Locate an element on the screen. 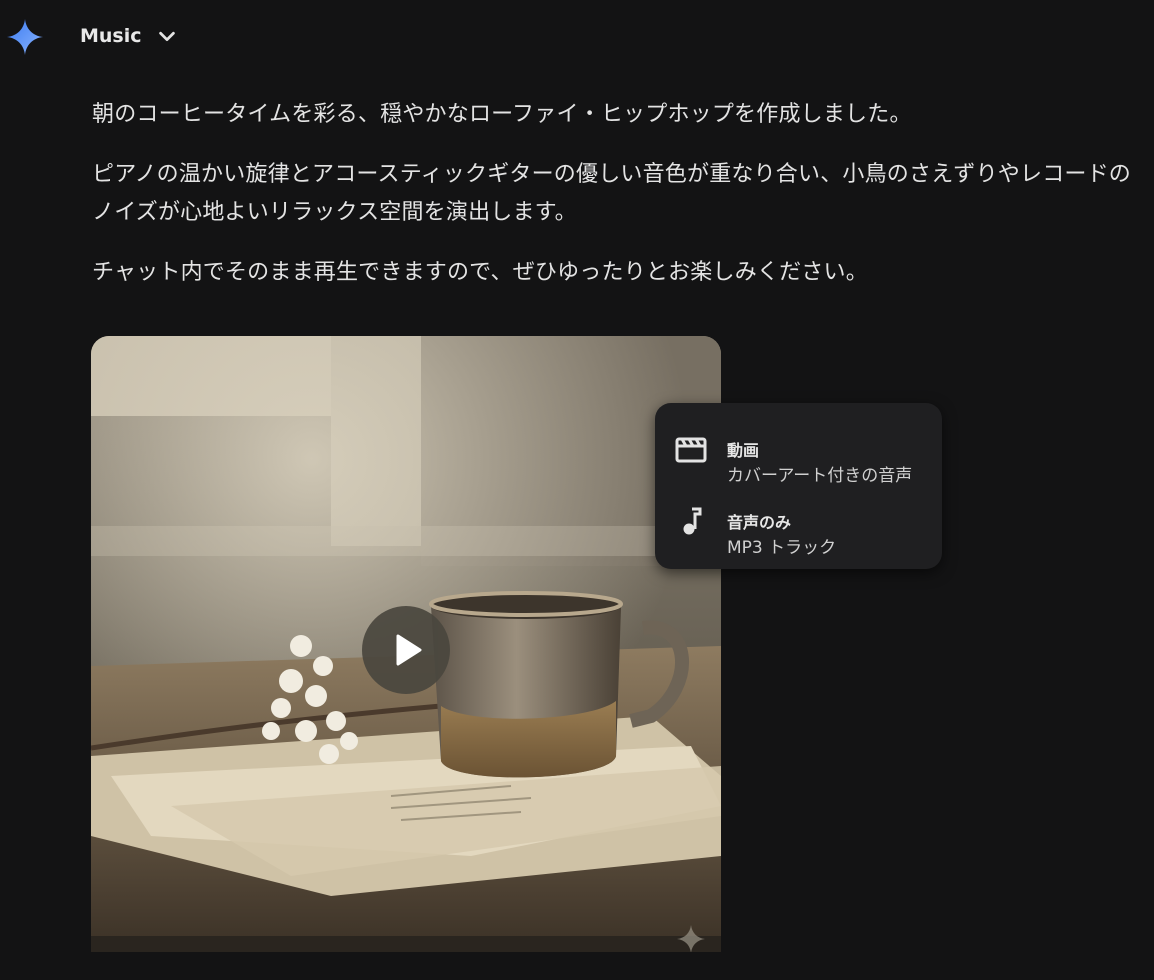 The height and width of the screenshot is (980, 1154). menu-item-video: 動画 カバーアート付きの音声 is located at coordinates (798, 449).